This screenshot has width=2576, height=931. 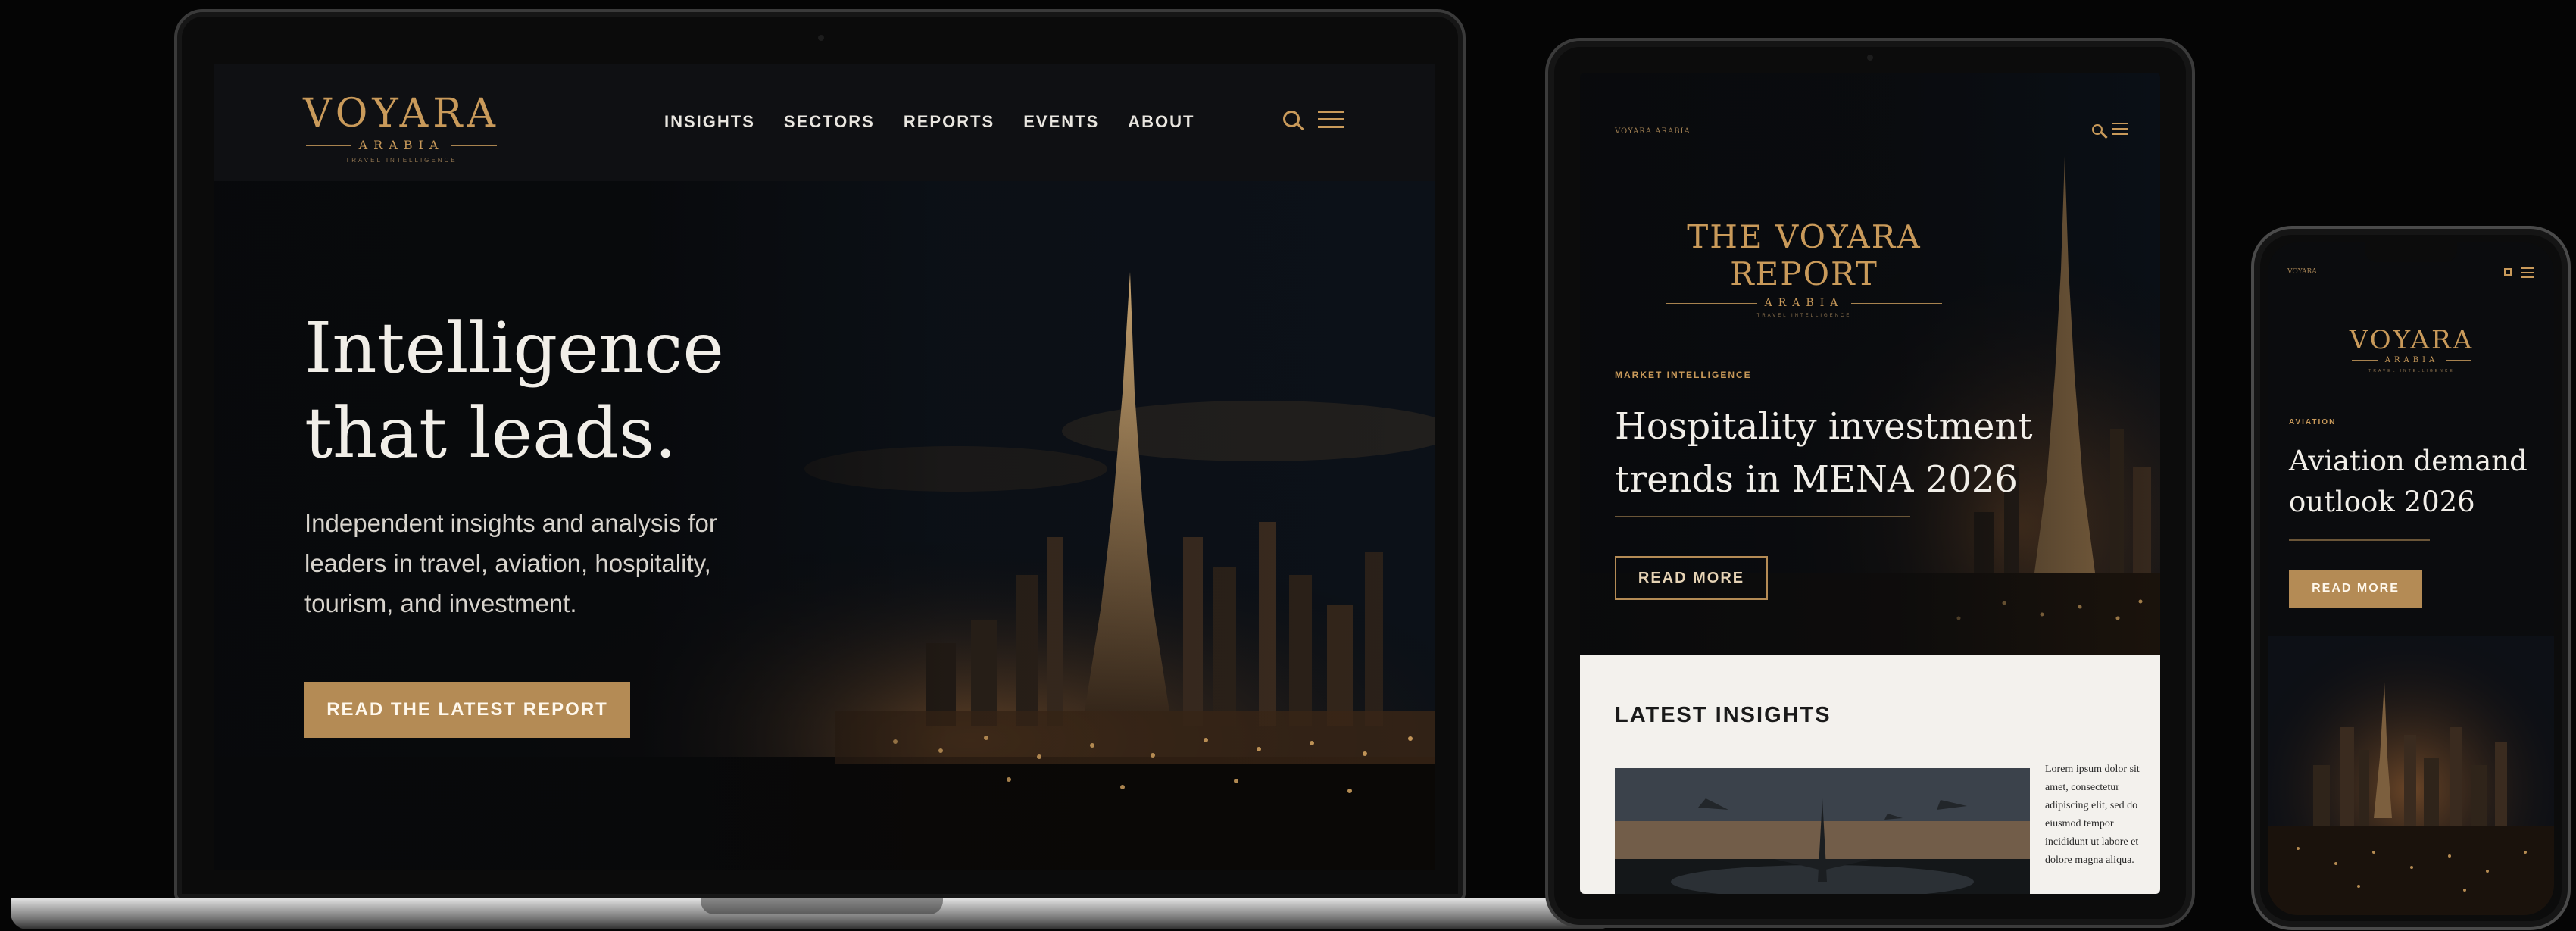 I want to click on hero-skyline-image, so click(x=2411, y=775).